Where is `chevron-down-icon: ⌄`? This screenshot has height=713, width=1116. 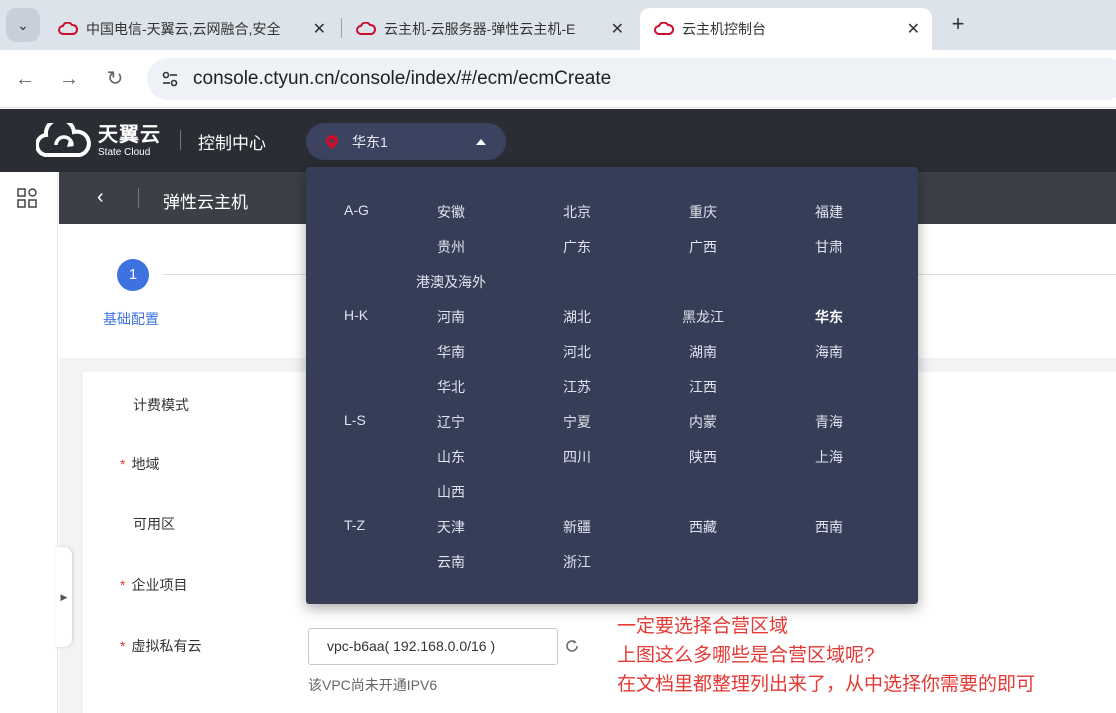
chevron-down-icon: ⌄ is located at coordinates (23, 24).